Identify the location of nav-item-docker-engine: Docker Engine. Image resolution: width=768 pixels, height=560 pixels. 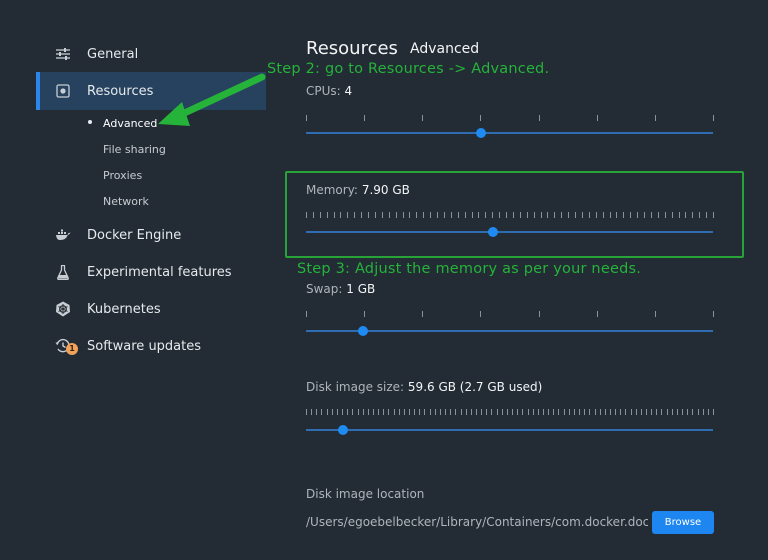
(149, 235).